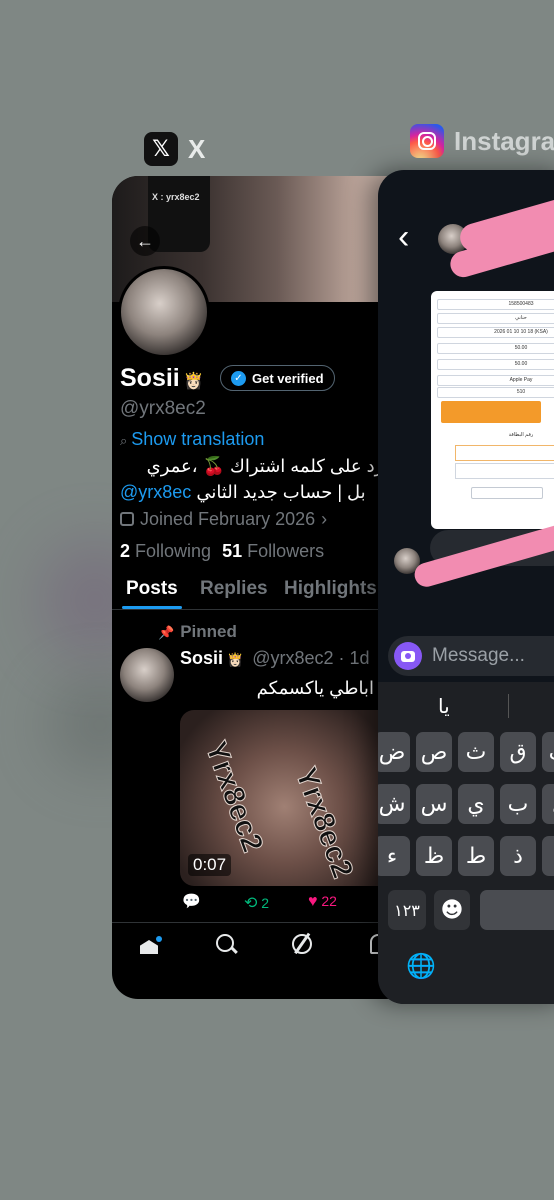 This screenshot has height=1200, width=554. I want to click on repost-count: 2, so click(265, 903).